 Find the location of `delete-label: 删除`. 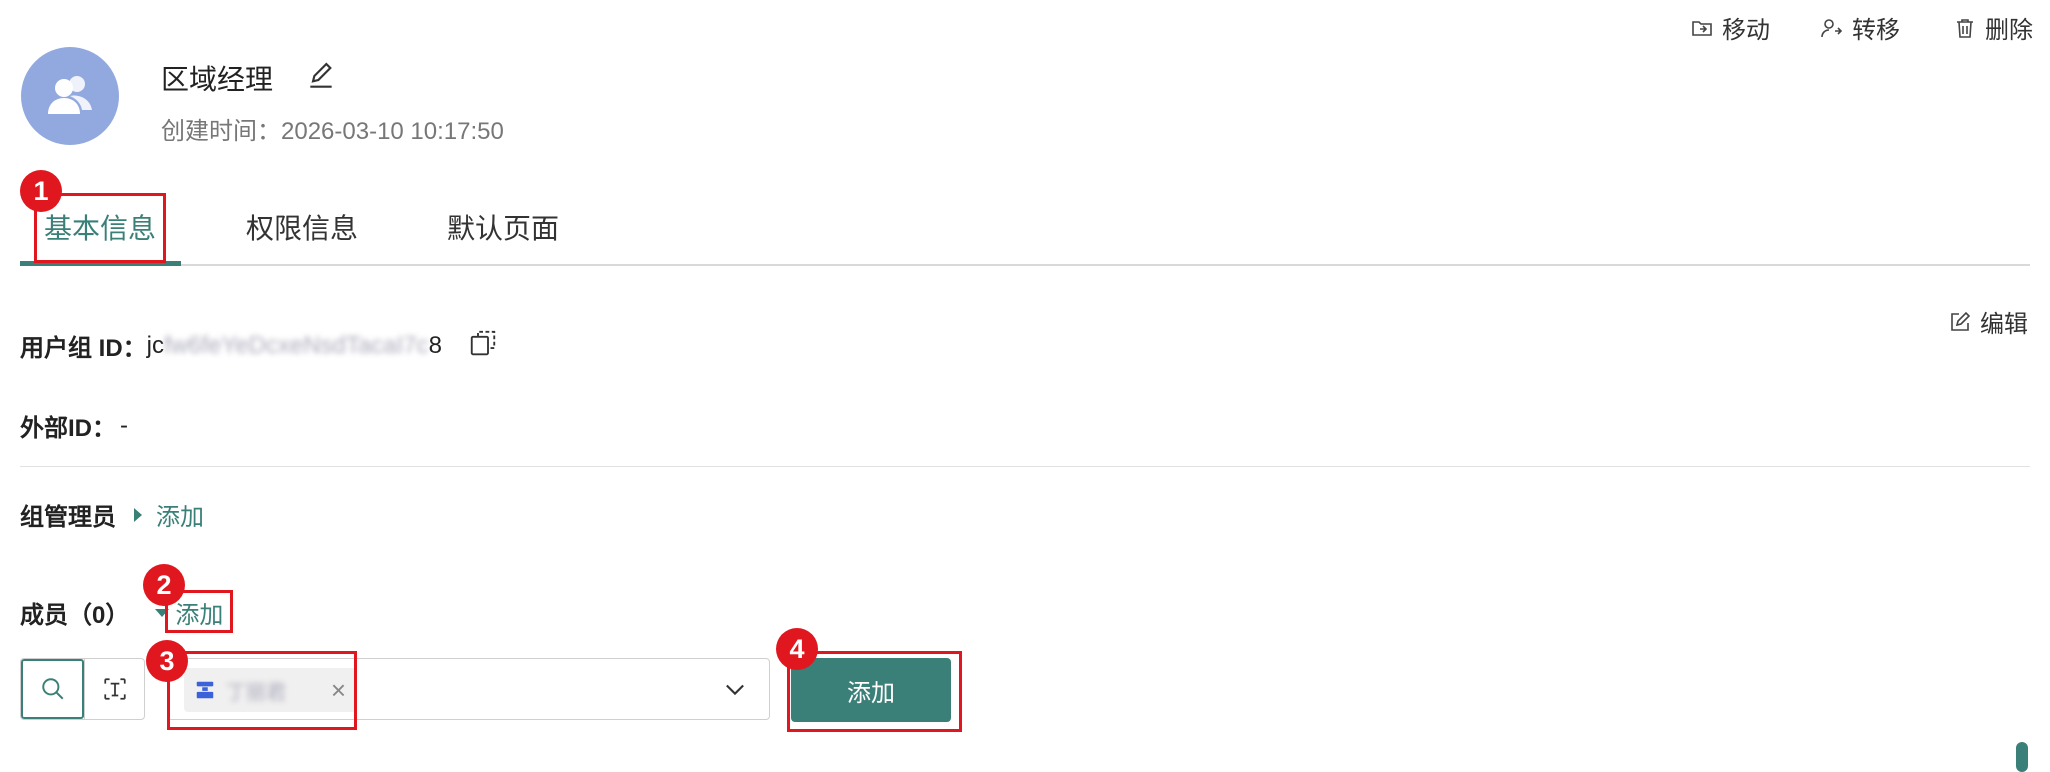

delete-label: 删除 is located at coordinates (2009, 30).